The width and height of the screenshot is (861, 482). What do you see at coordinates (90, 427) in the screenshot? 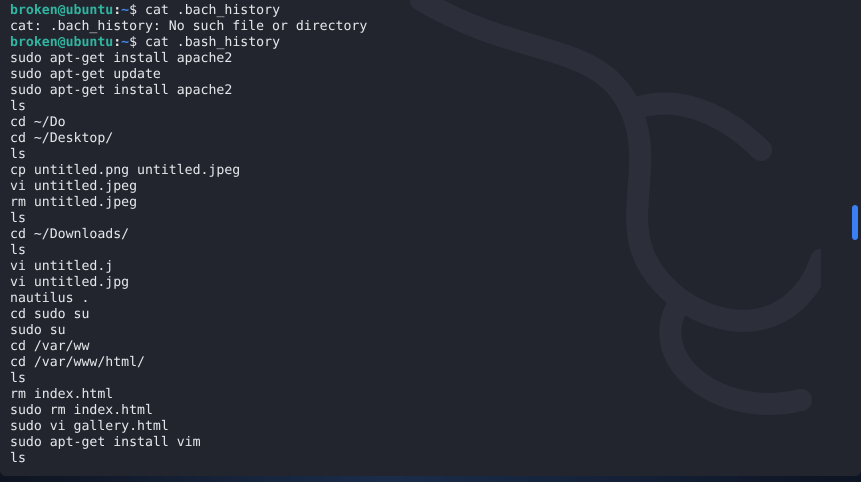
I see `output-line: sudo vi gallery.html` at bounding box center [90, 427].